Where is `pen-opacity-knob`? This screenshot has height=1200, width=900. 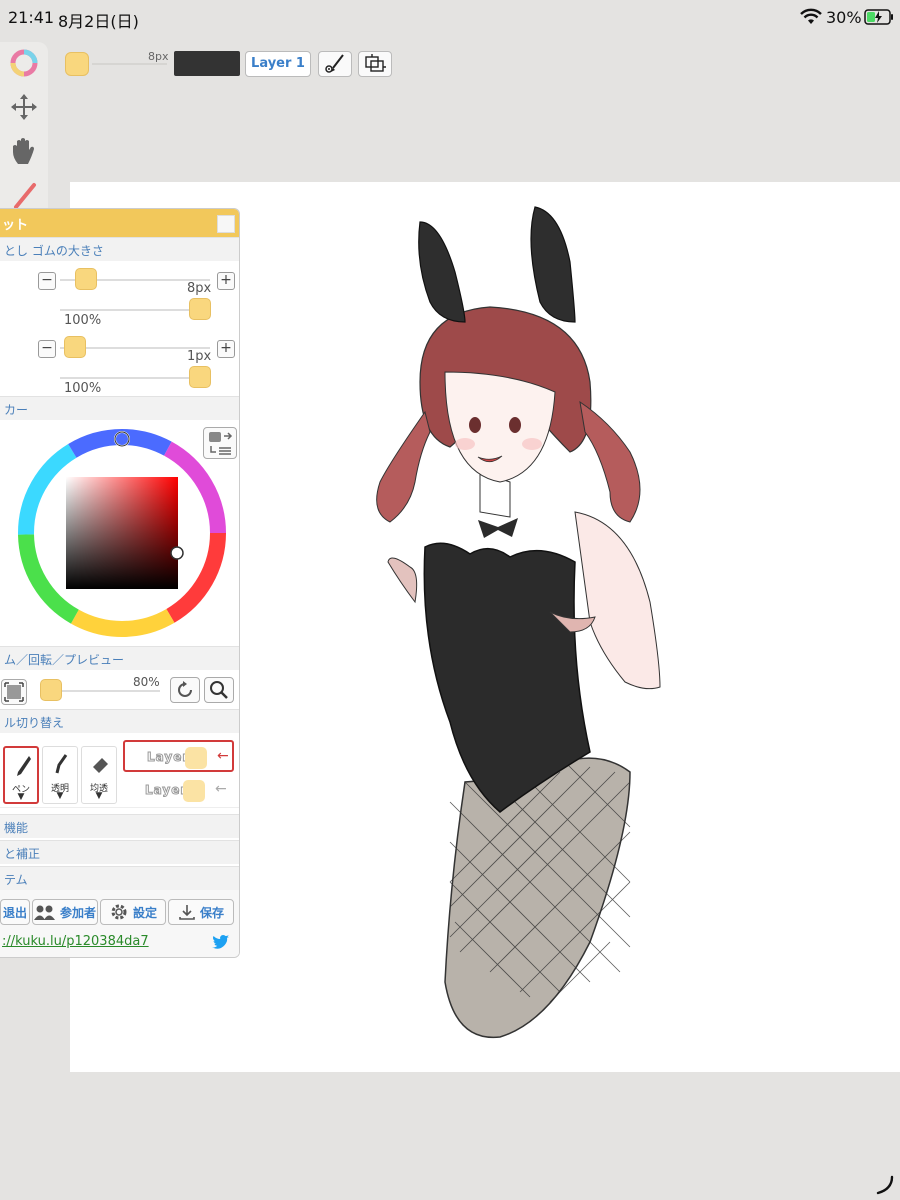
pen-opacity-knob is located at coordinates (200, 309).